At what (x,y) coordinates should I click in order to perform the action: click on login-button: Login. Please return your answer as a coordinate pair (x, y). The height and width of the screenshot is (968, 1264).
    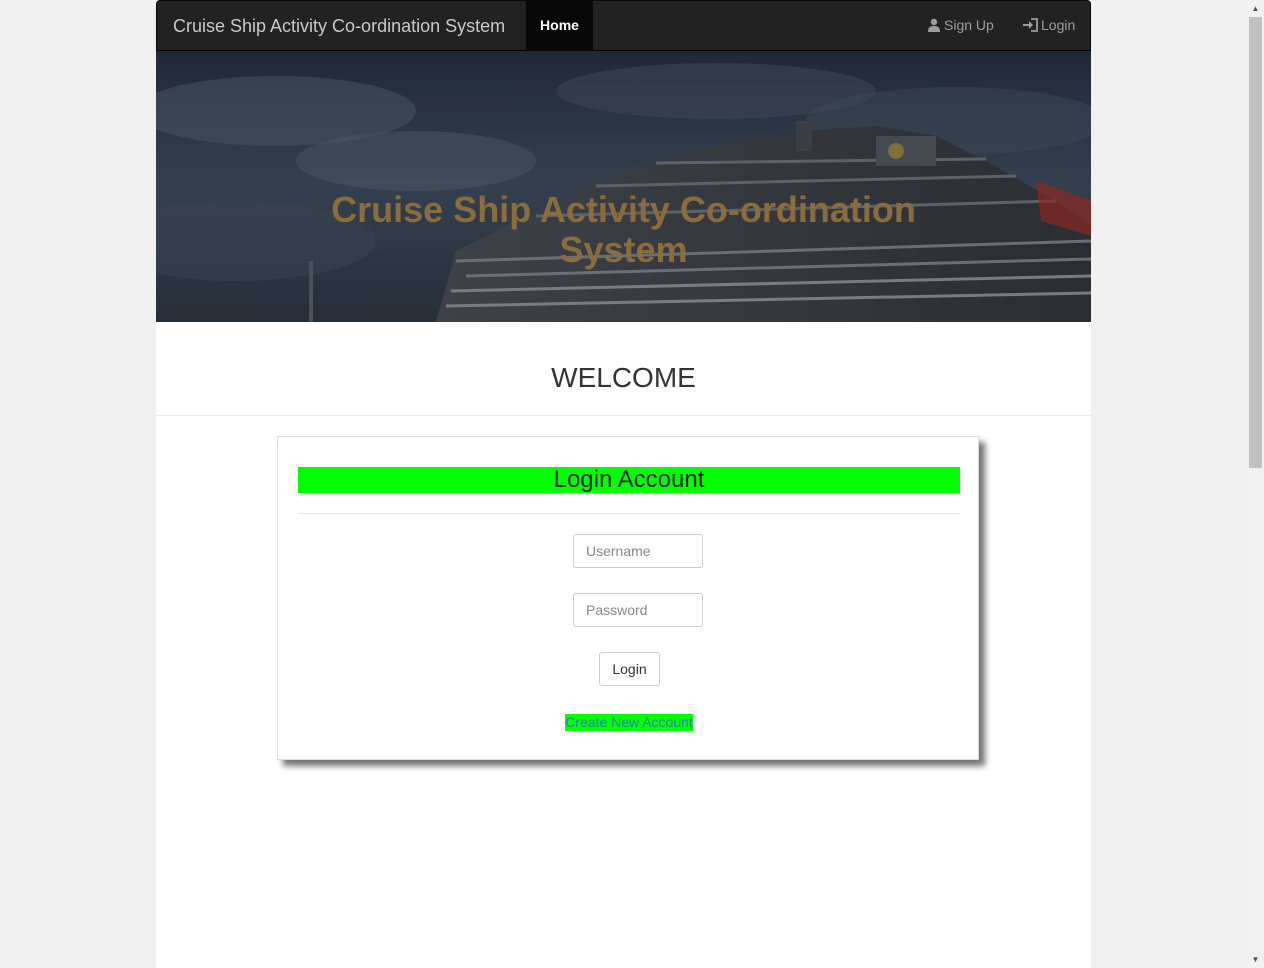
    Looking at the image, I should click on (629, 669).